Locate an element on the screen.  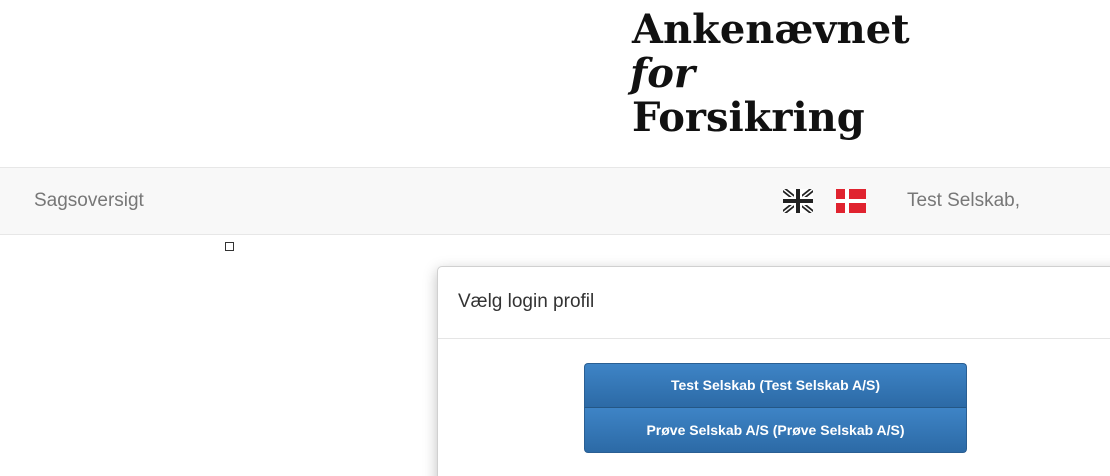
uk-flag-icon is located at coordinates (798, 201).